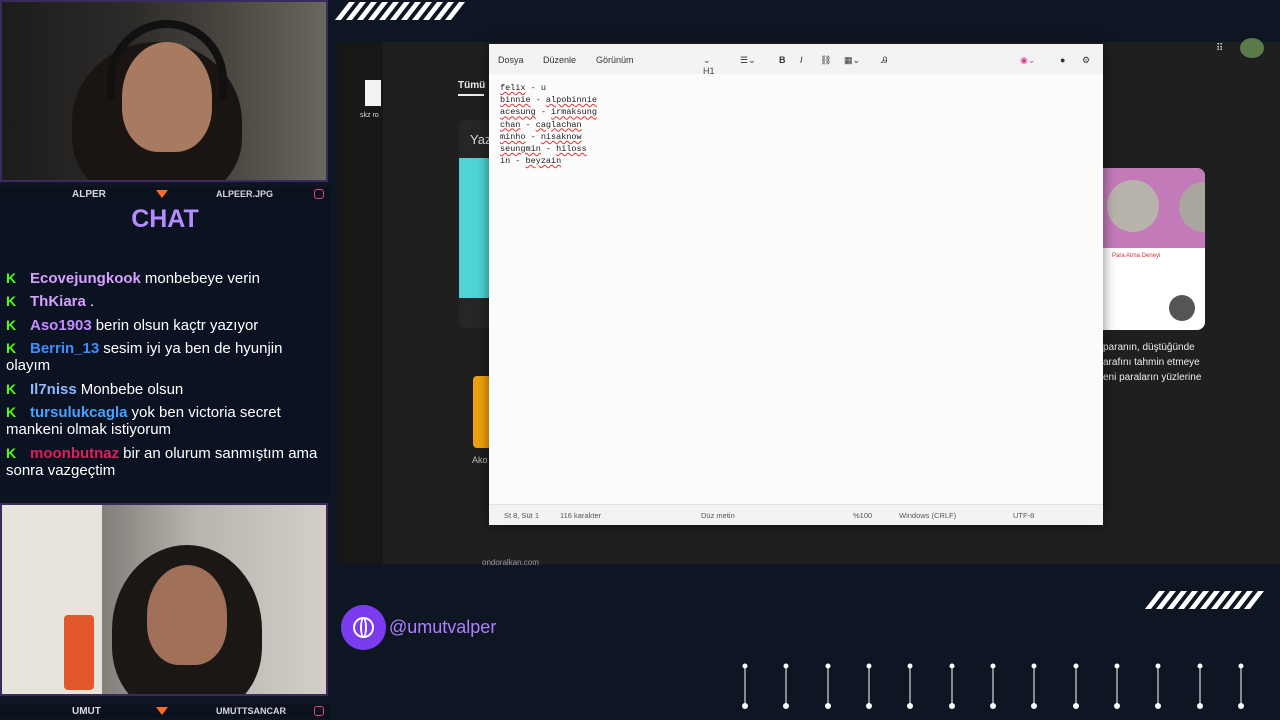  Describe the element at coordinates (718, 515) in the screenshot. I see `status-format: Düz metin` at that location.